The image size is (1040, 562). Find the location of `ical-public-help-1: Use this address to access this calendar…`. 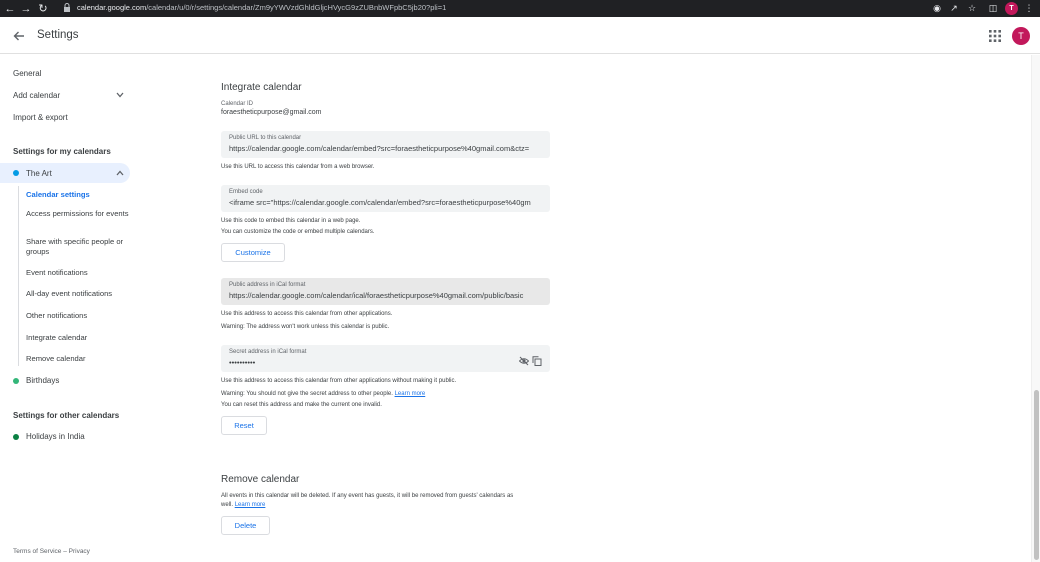

ical-public-help-1: Use this address to access this calendar… is located at coordinates (307, 314).